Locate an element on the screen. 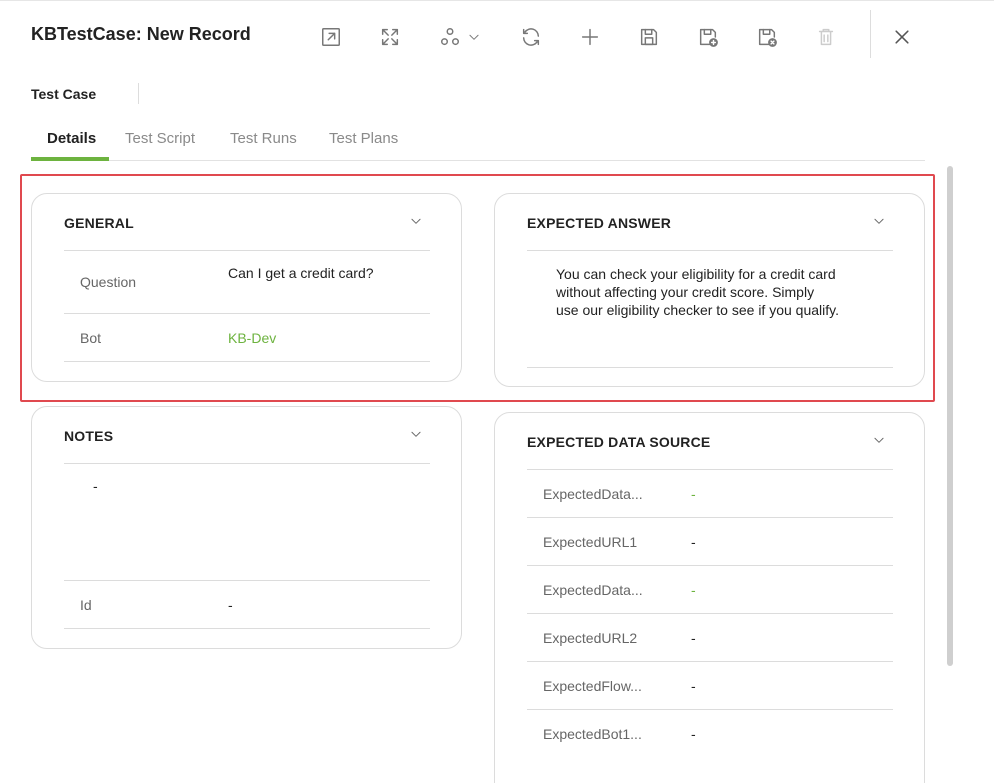 This screenshot has width=994, height=783. save-and-new-button is located at coordinates (708, 37).